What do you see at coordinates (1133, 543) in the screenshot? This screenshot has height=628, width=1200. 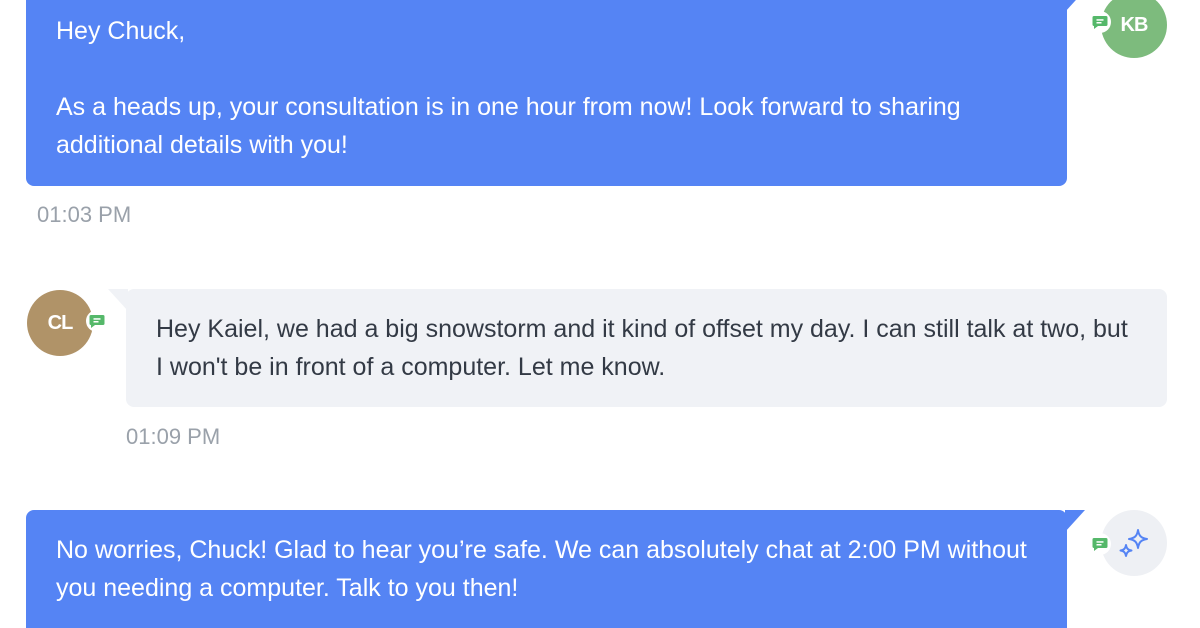 I see `sparkle-icon` at bounding box center [1133, 543].